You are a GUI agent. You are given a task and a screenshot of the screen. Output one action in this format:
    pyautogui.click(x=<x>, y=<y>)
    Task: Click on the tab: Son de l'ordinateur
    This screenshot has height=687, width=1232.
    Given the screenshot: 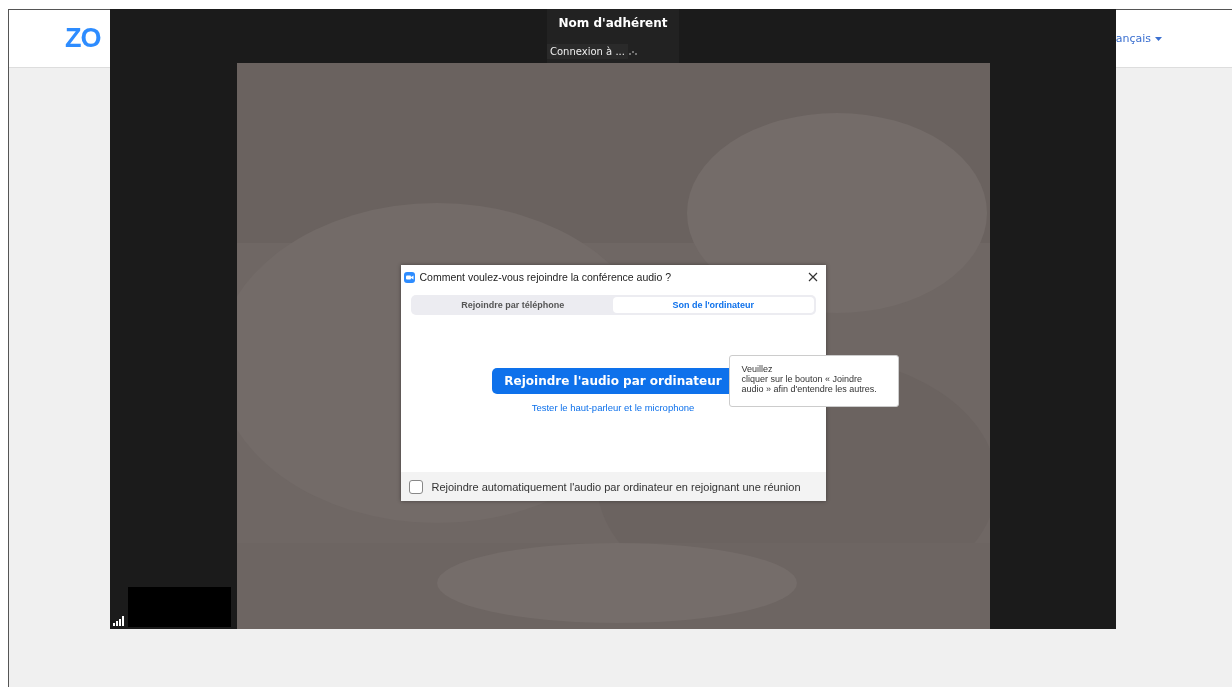 What is the action you would take?
    pyautogui.click(x=713, y=305)
    